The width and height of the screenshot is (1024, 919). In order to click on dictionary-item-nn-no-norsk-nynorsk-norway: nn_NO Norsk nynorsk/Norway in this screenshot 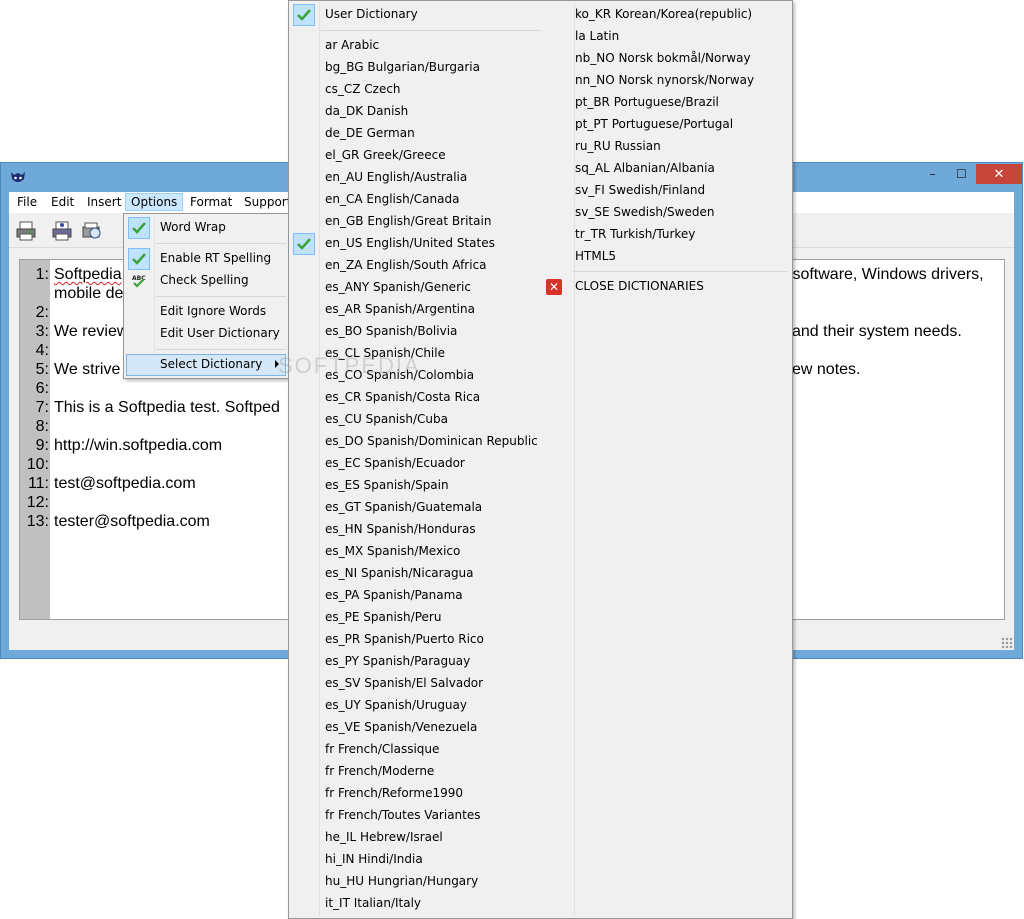, I will do `click(666, 81)`.